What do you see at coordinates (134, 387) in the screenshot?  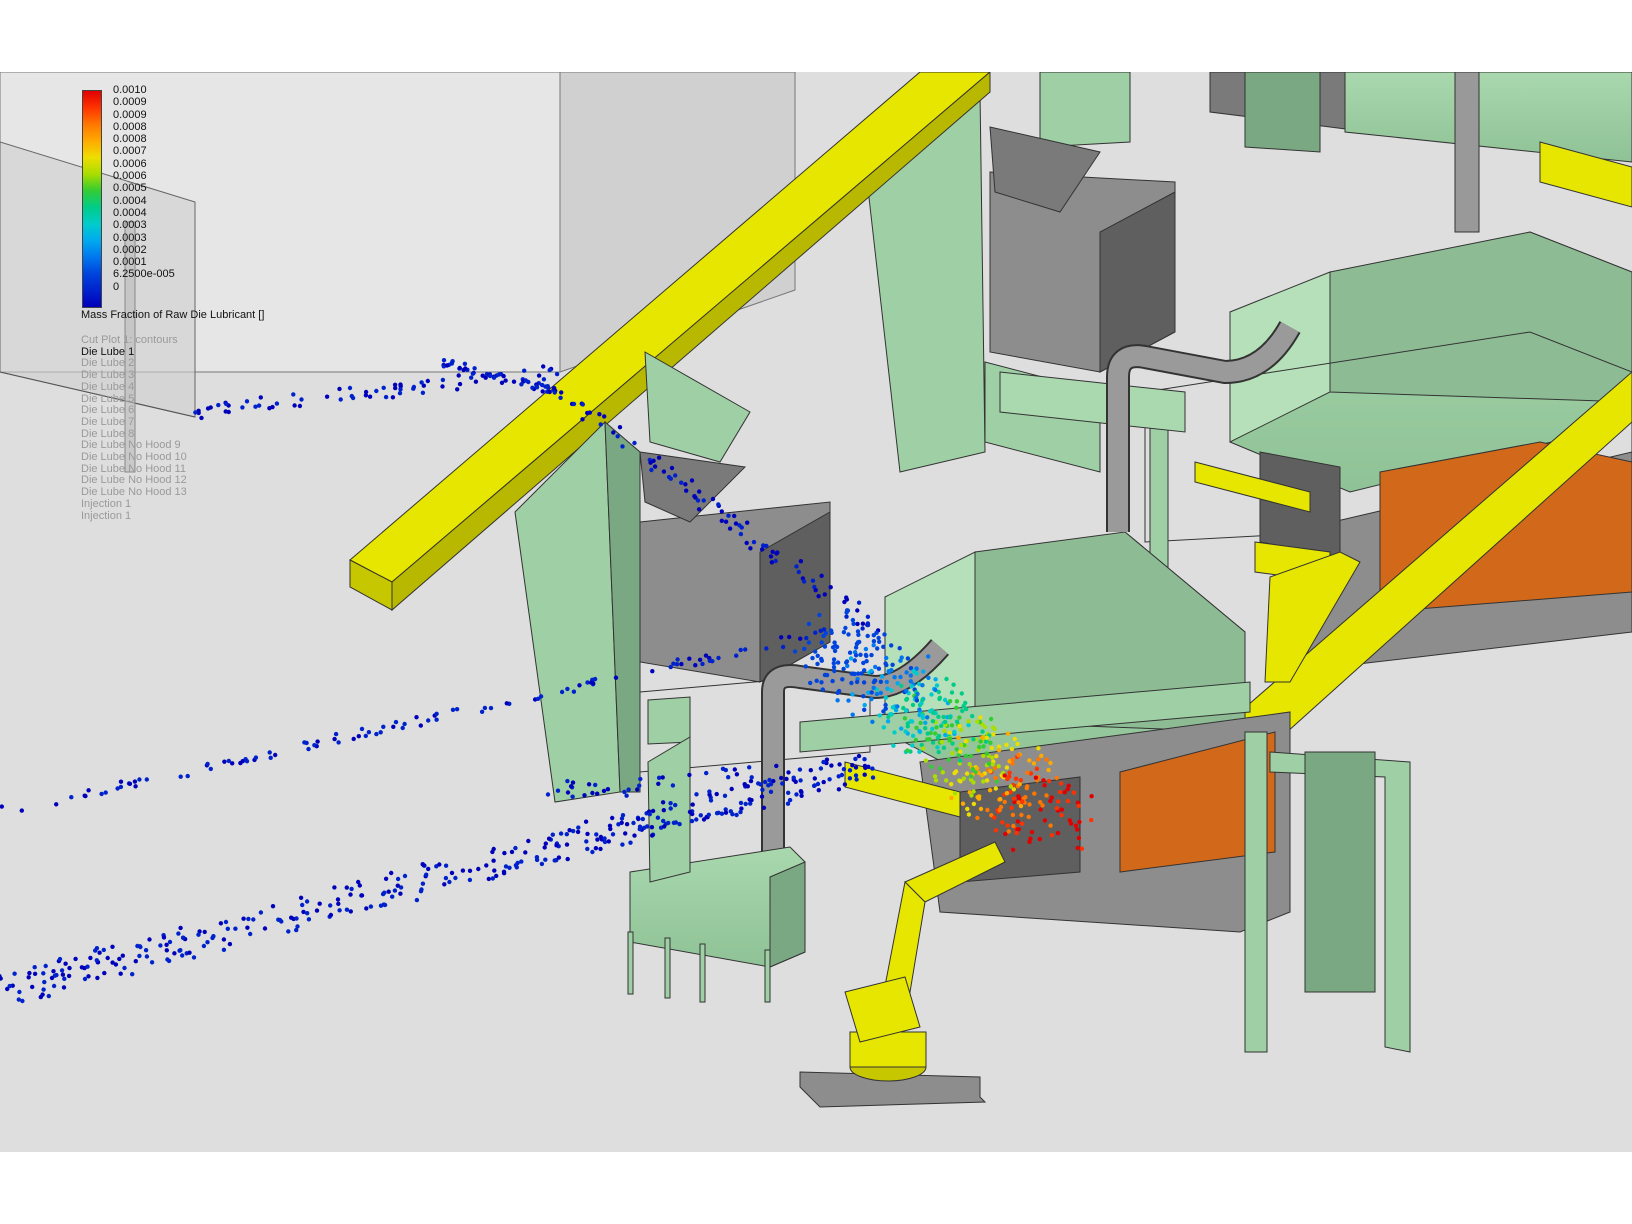 I see `plot-list-item: Die Lube 4` at bounding box center [134, 387].